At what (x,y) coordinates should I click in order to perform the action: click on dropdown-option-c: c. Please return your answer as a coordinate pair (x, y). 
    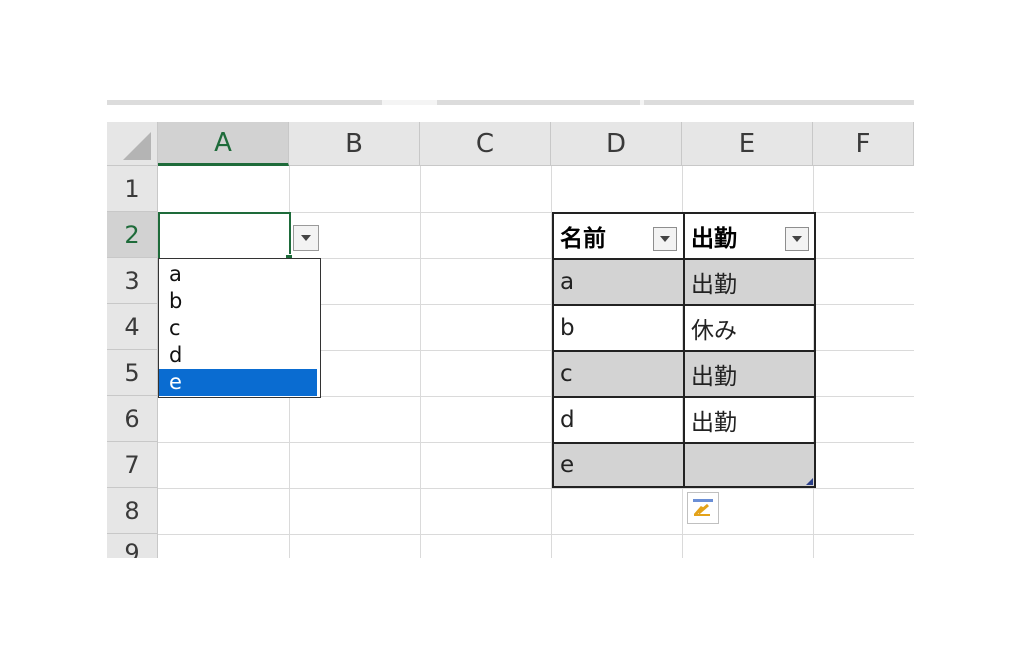
    Looking at the image, I should click on (238, 328).